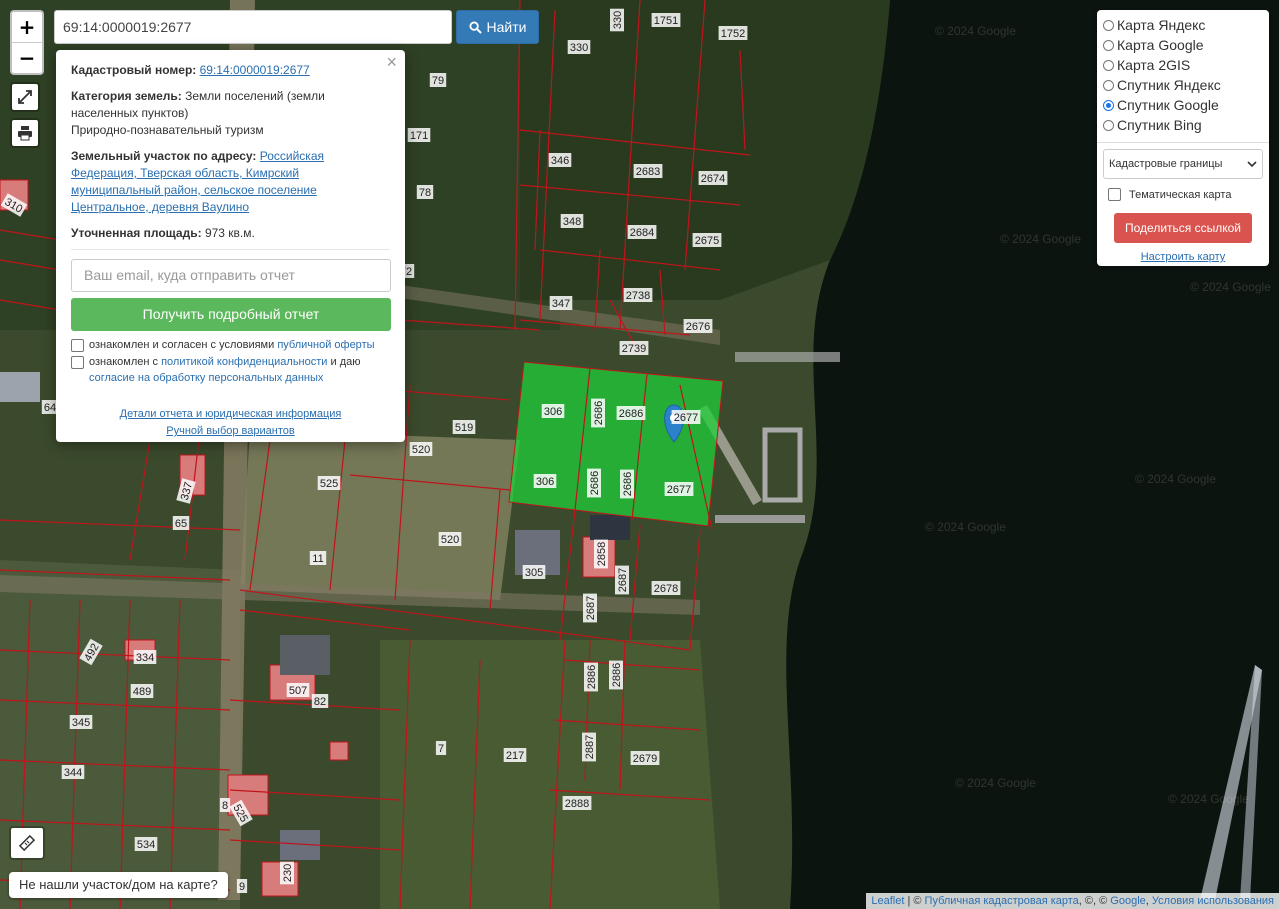 The width and height of the screenshot is (1279, 909). Describe the element at coordinates (146, 844) in the screenshot. I see `parcel-number-label: 534` at that location.